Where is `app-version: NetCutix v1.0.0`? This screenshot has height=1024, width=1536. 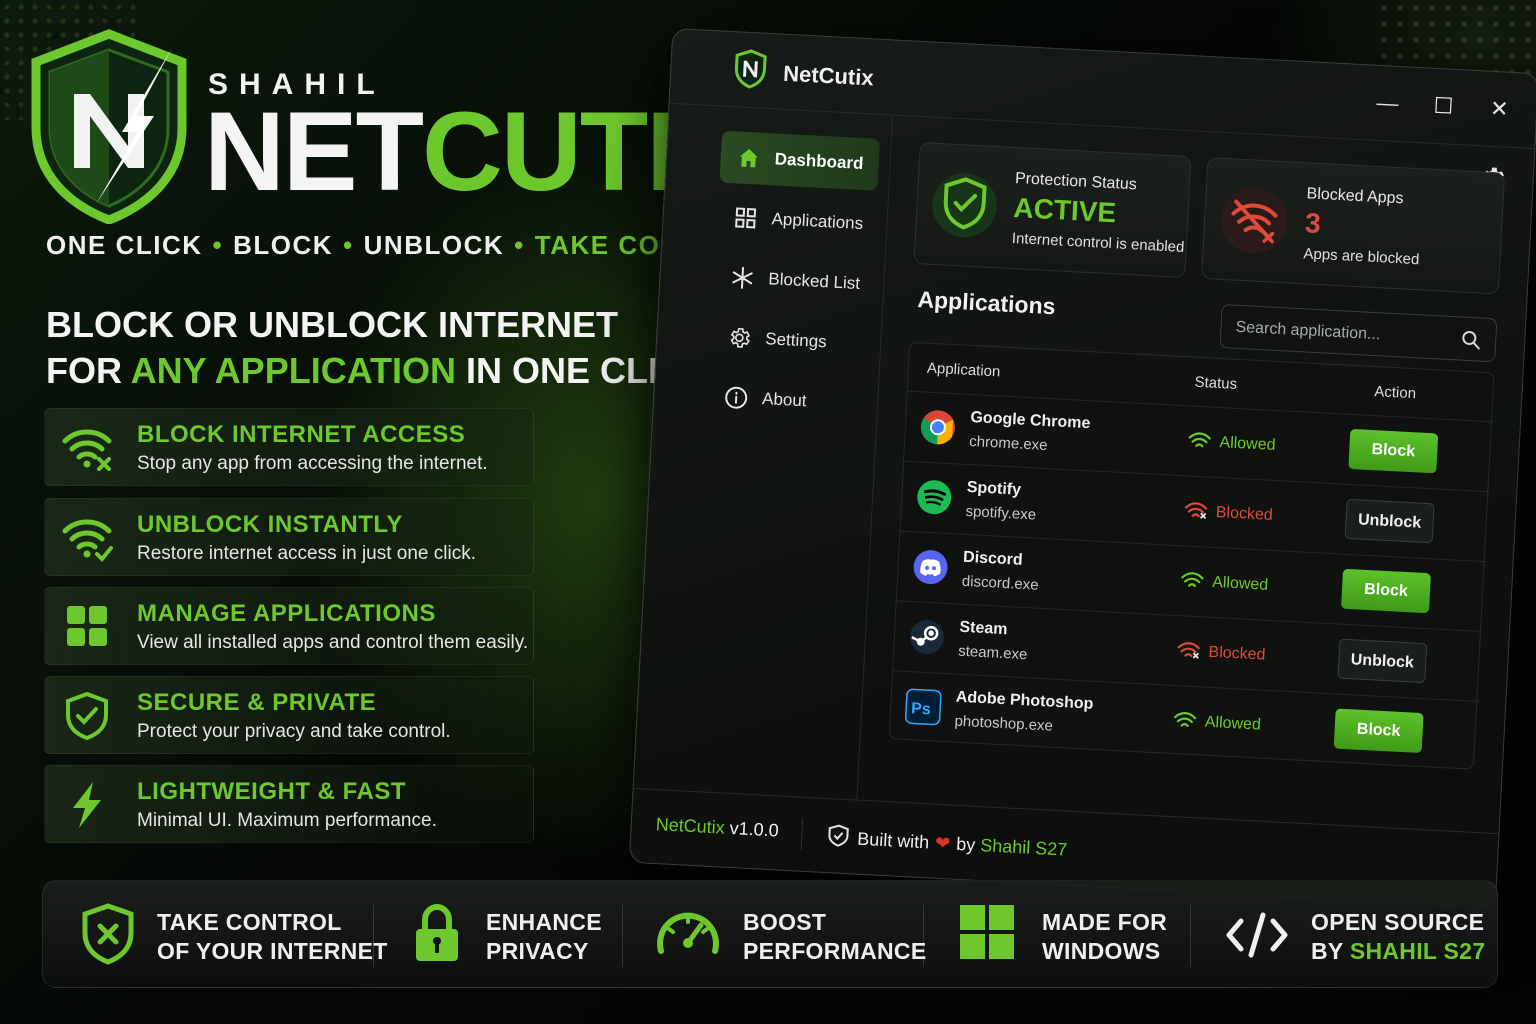
app-version: NetCutix v1.0.0 is located at coordinates (717, 827).